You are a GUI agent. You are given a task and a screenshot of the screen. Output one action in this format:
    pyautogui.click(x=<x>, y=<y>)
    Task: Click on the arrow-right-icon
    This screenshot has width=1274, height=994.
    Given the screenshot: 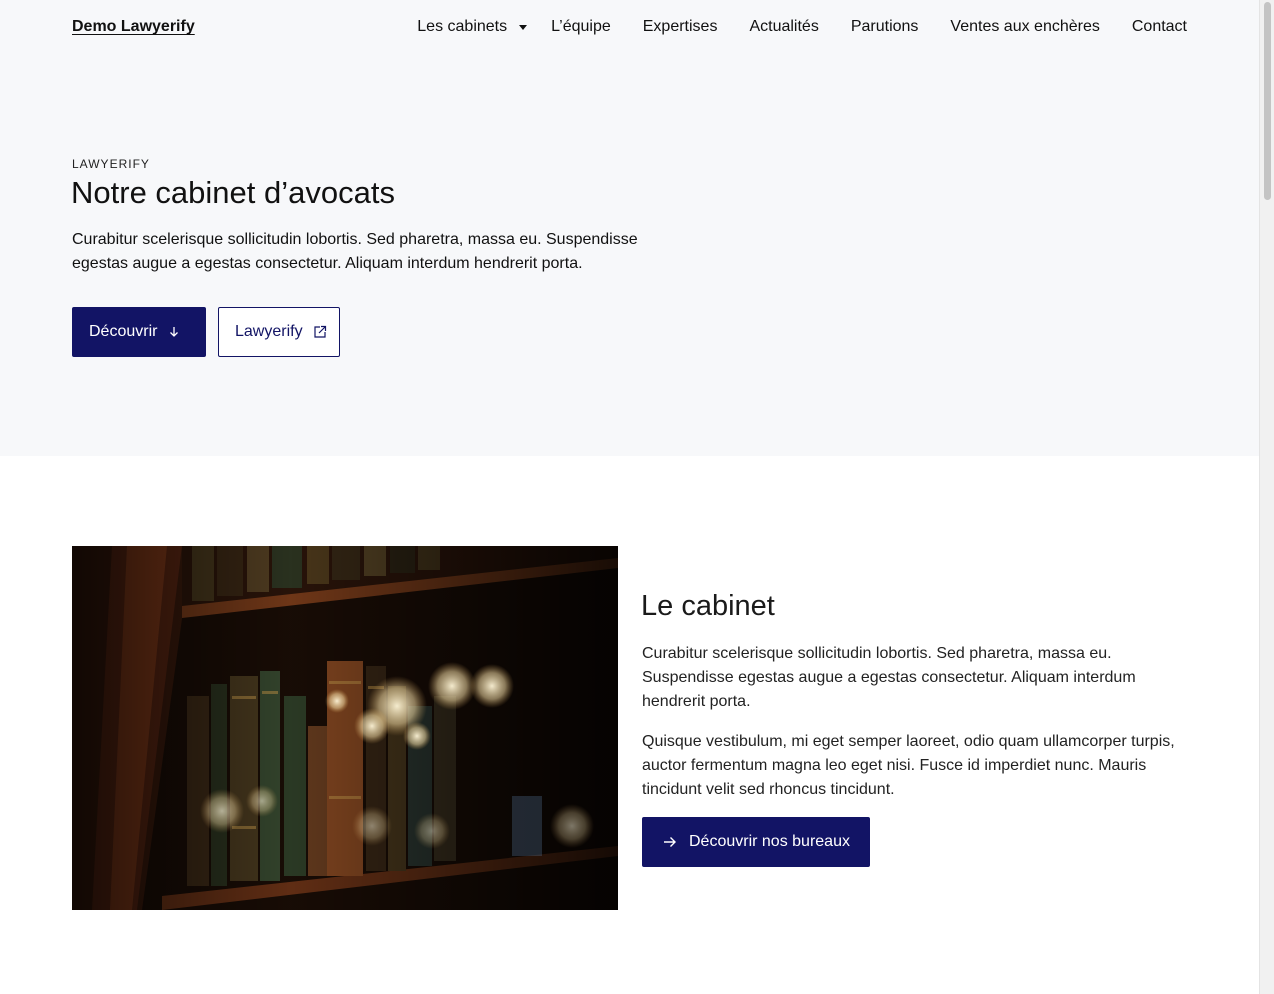 What is the action you would take?
    pyautogui.click(x=670, y=842)
    